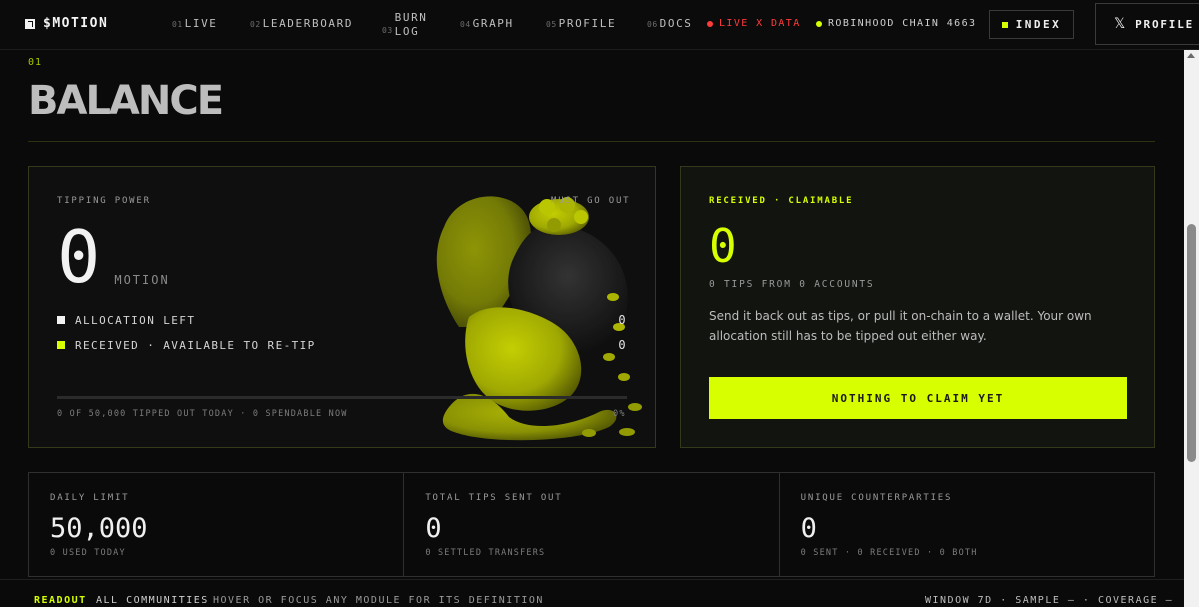 This screenshot has width=1199, height=607. Describe the element at coordinates (792, 284) in the screenshot. I see `claimable-subtitle: 0 TIPS FROM 0 ACCOUNTS` at that location.